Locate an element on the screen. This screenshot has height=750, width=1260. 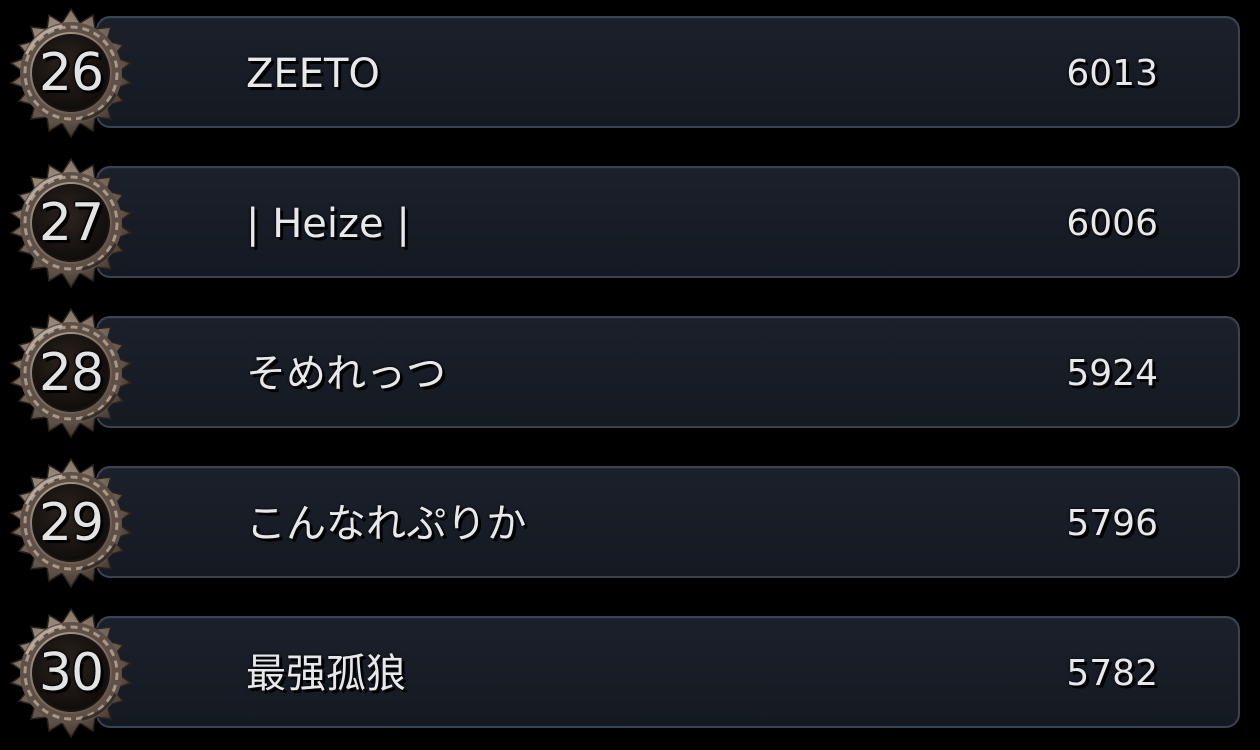
rank-badge: 28 is located at coordinates (71, 373).